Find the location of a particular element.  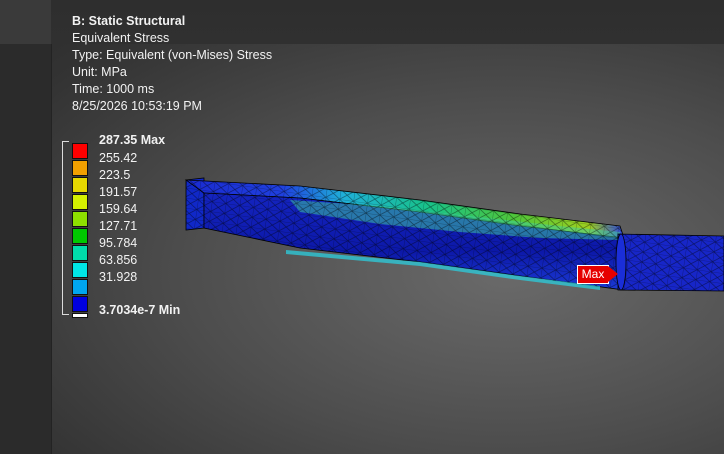

legend-level-label: 31.928 is located at coordinates (118, 277).